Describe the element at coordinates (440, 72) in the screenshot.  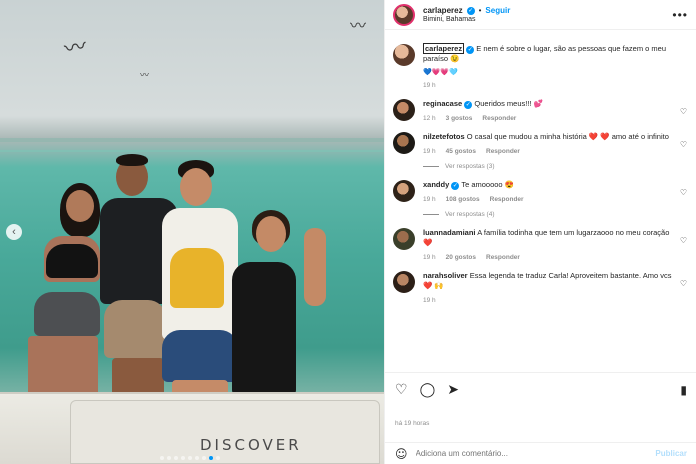
I see `caption-emojis: 💙💗💗🩵` at that location.